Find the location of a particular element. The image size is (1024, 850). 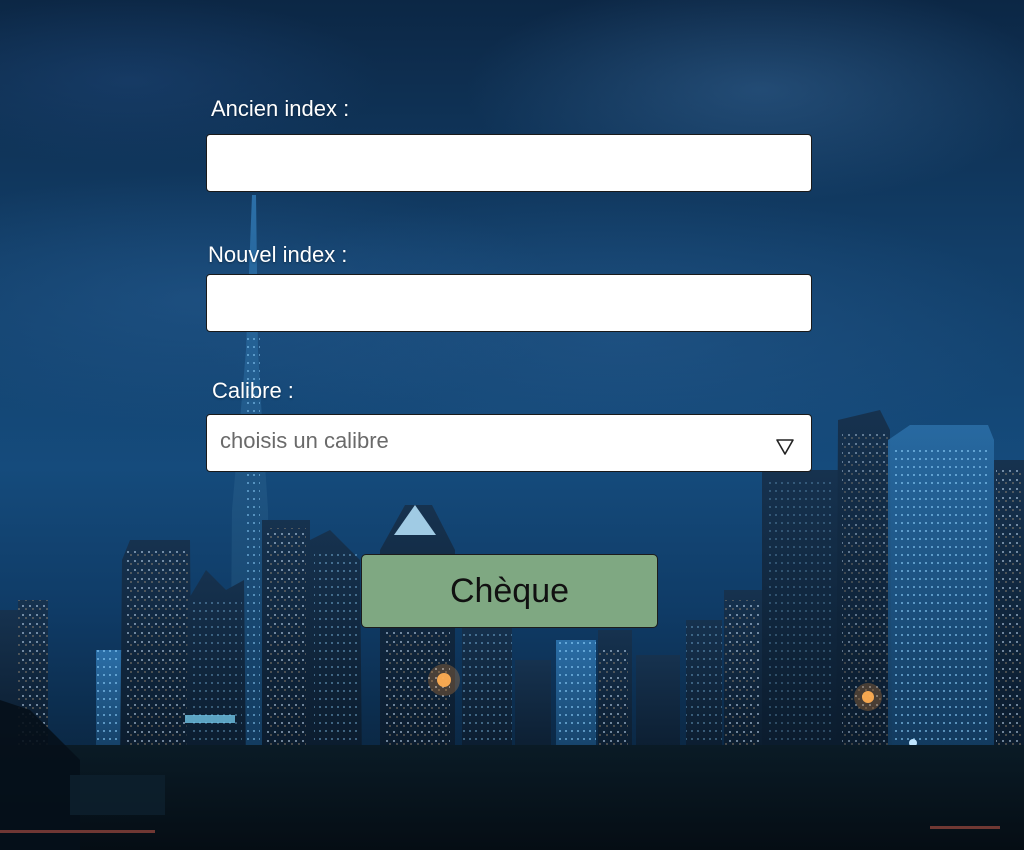

ancien-index-input is located at coordinates (509, 163).